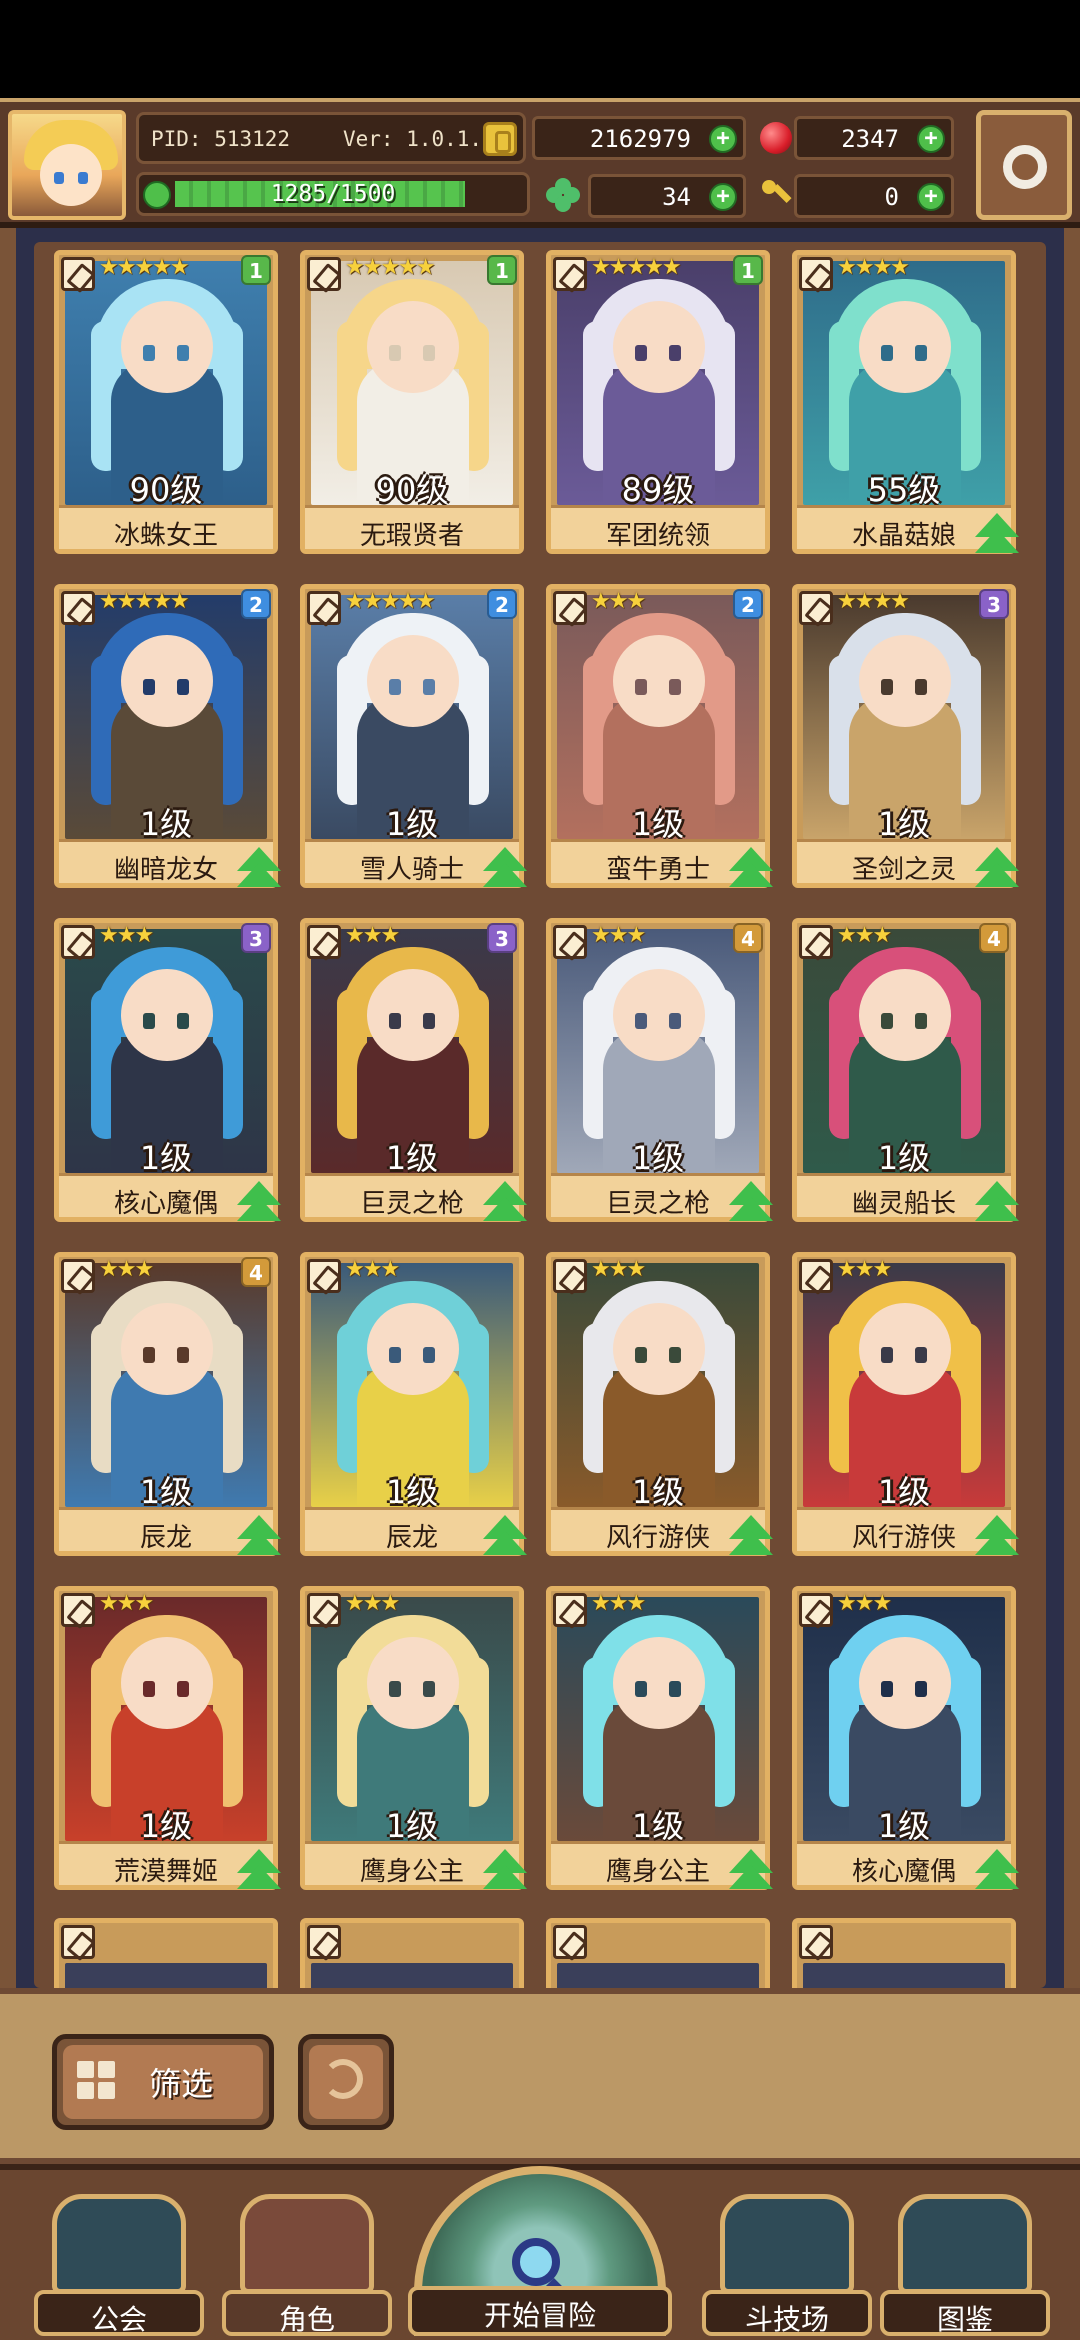  What do you see at coordinates (659, 1070) in the screenshot?
I see `character-card: ★★★ 1级 巨灵之枪 4` at bounding box center [659, 1070].